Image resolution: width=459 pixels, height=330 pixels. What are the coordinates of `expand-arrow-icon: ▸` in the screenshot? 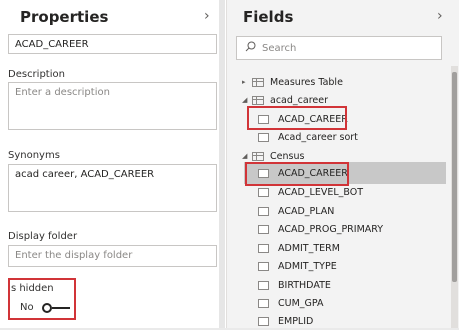 It's located at (247, 82).